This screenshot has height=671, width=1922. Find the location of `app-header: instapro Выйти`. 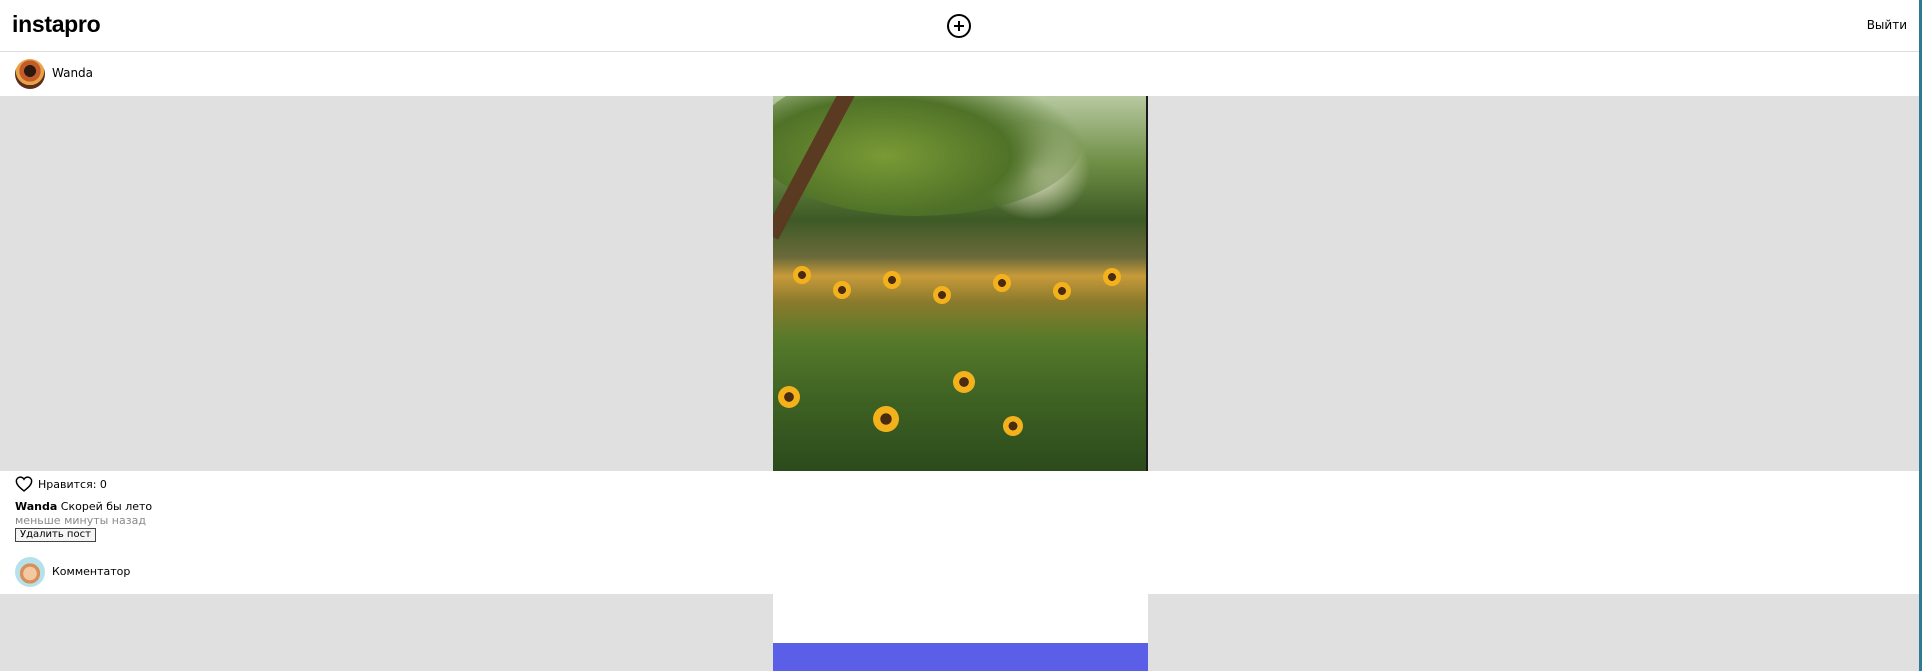

app-header: instapro Выйти is located at coordinates (961, 26).